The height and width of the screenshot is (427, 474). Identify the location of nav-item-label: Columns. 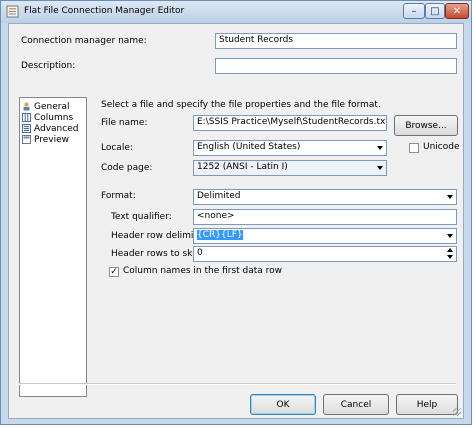
(54, 117).